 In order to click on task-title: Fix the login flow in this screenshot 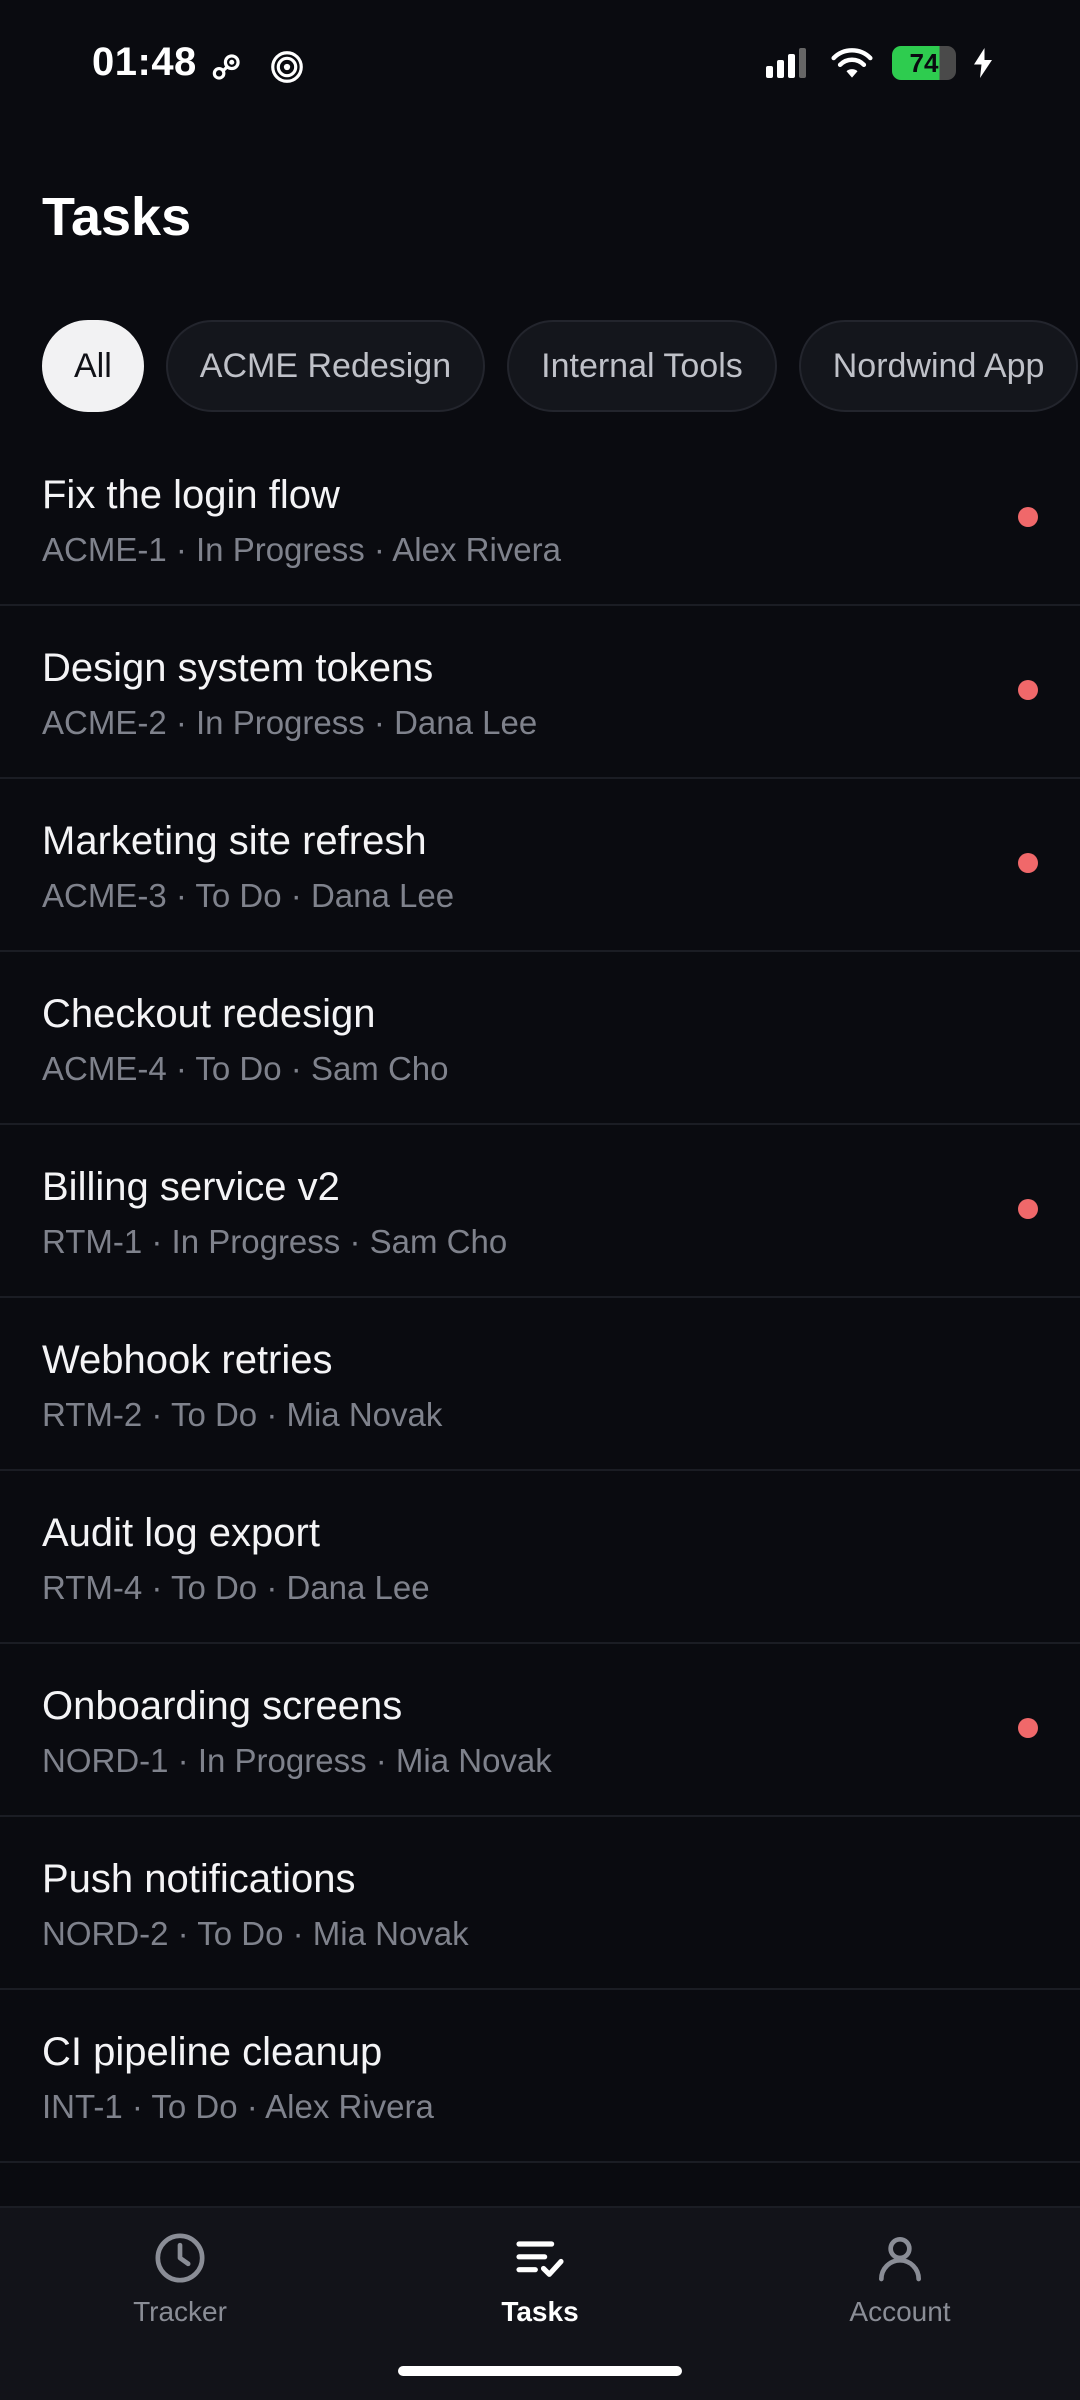, I will do `click(191, 495)`.